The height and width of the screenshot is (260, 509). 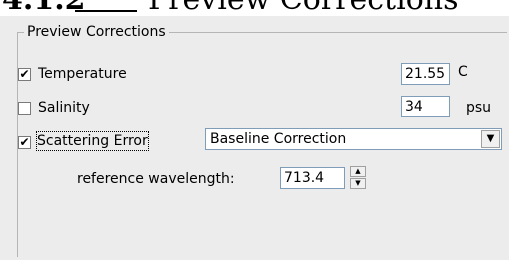 I want to click on groupbox-legend: Preview Corrections, so click(x=96, y=32).